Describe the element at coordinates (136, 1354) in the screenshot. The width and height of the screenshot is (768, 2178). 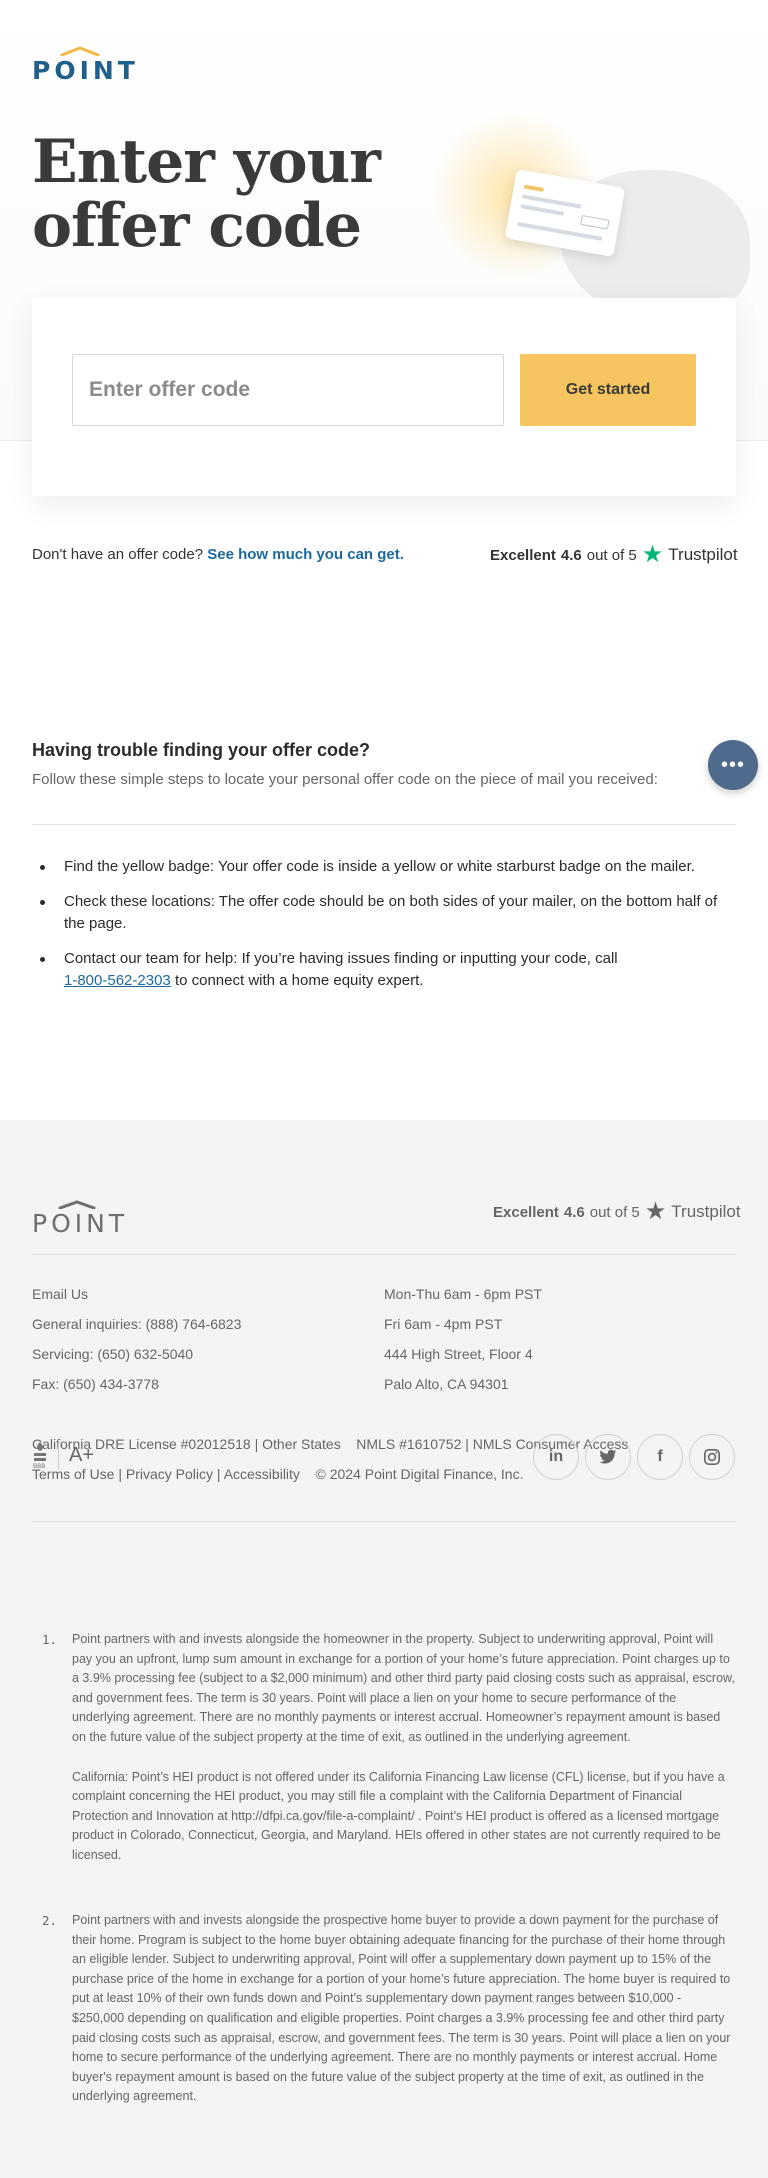
I see `servicing-phone: Servicing: (650) 632-5040` at that location.